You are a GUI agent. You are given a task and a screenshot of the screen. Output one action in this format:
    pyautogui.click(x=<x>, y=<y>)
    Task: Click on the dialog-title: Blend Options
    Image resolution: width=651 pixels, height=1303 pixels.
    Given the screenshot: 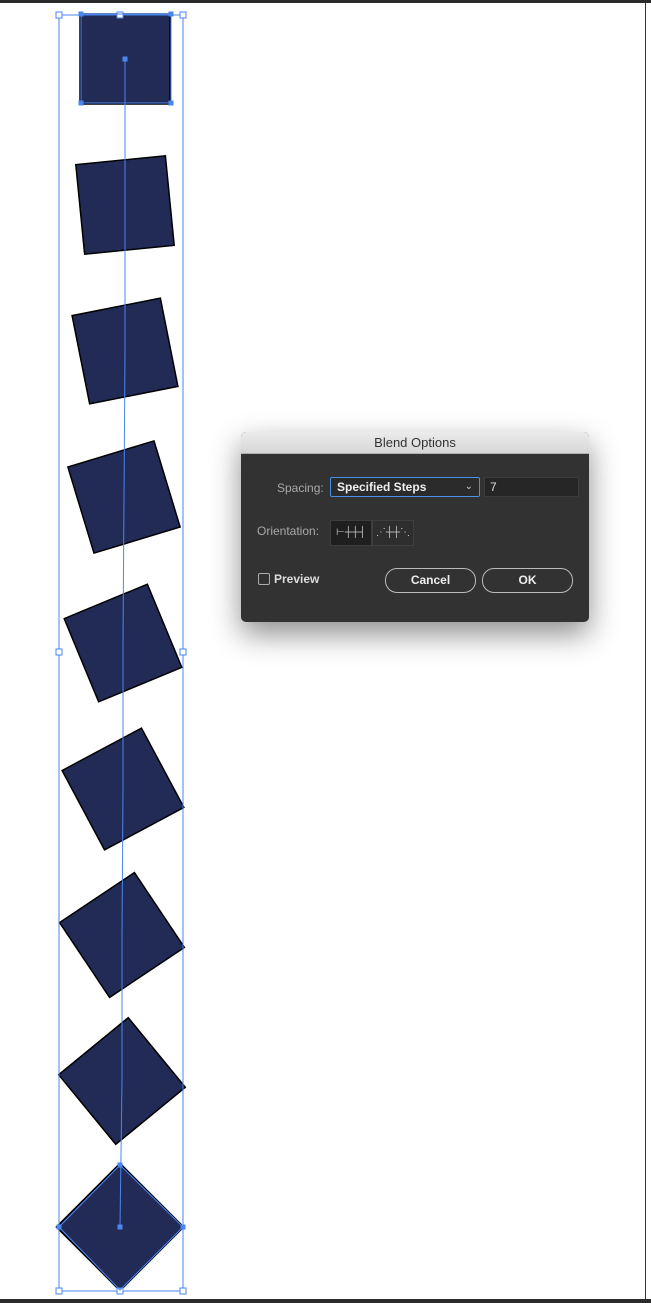 What is the action you would take?
    pyautogui.click(x=415, y=443)
    